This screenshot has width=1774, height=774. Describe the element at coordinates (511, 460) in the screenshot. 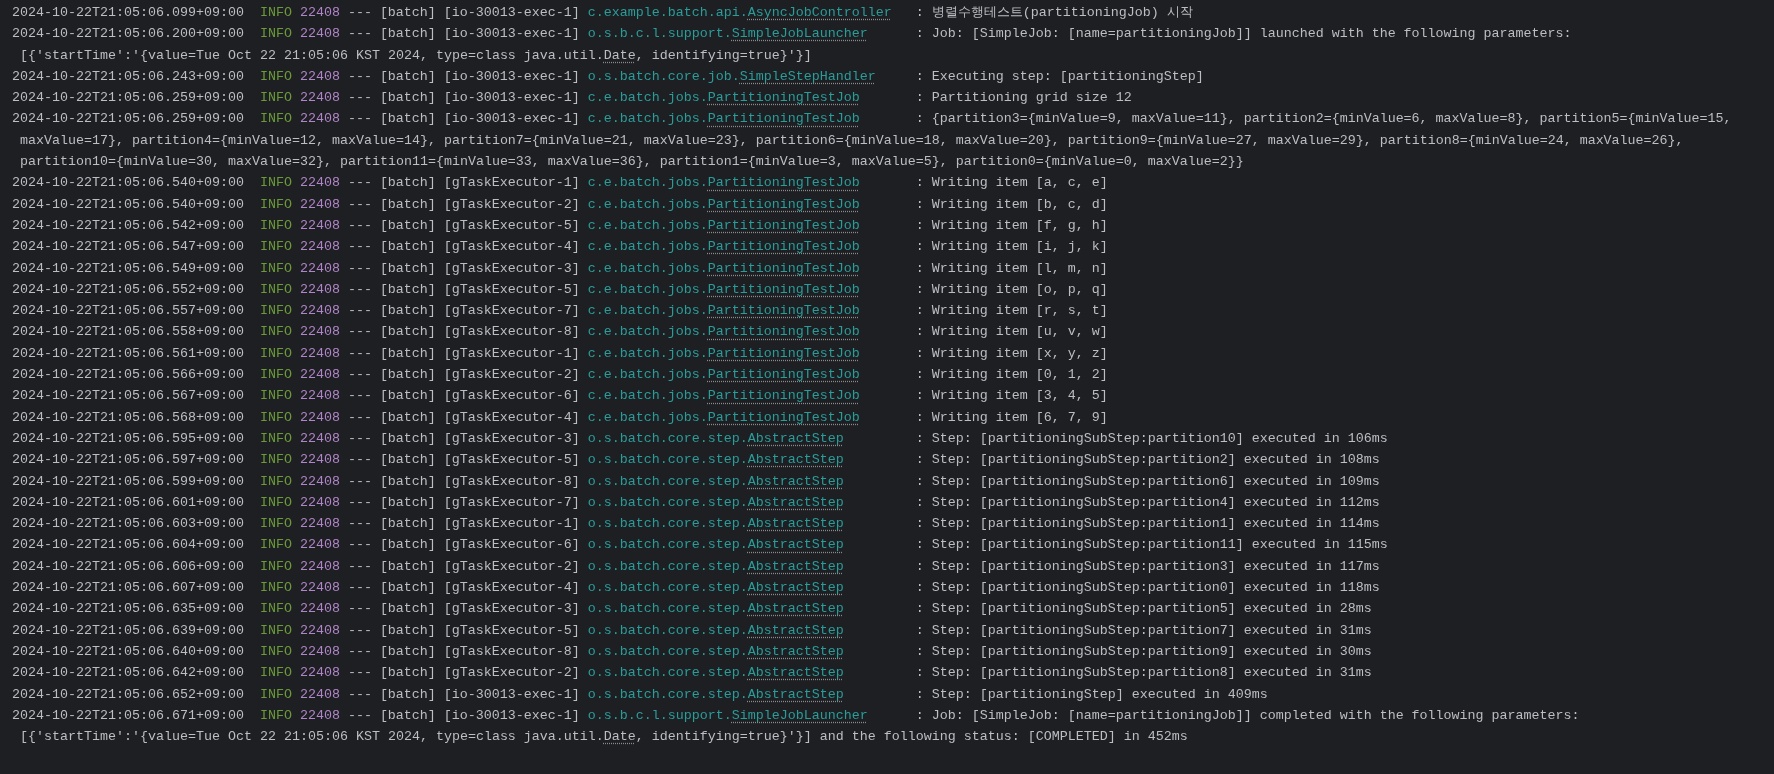

I see `thread-name: [gTaskExecutor-5]` at that location.